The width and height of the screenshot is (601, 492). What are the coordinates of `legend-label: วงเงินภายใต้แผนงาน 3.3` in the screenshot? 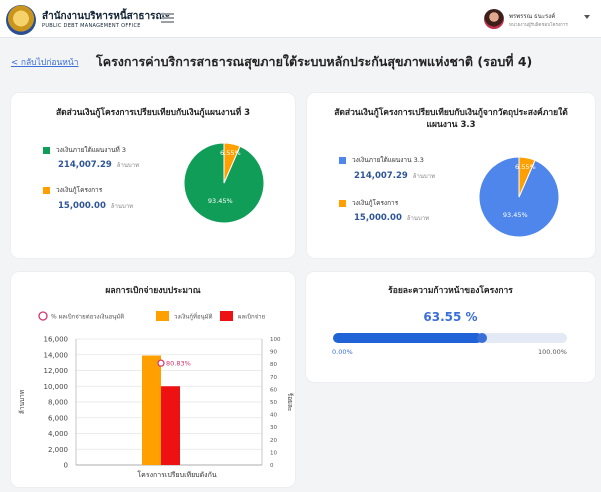 It's located at (388, 160).